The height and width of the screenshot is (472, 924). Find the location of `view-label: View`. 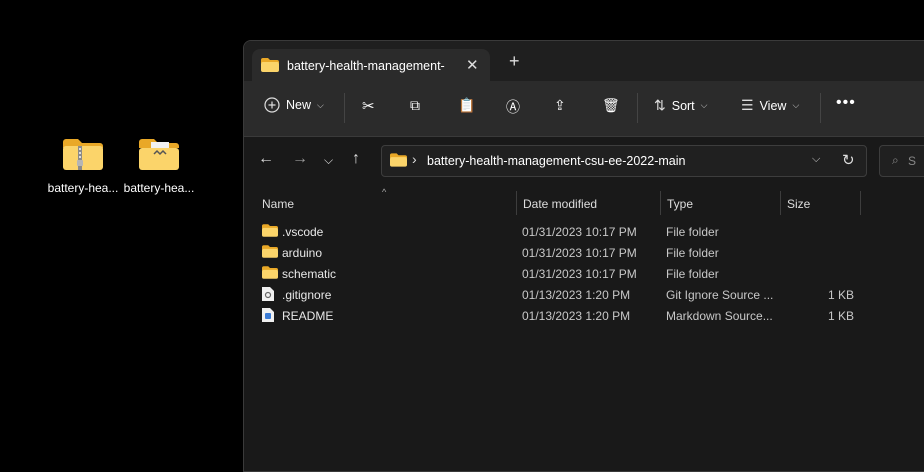

view-label: View is located at coordinates (773, 105).